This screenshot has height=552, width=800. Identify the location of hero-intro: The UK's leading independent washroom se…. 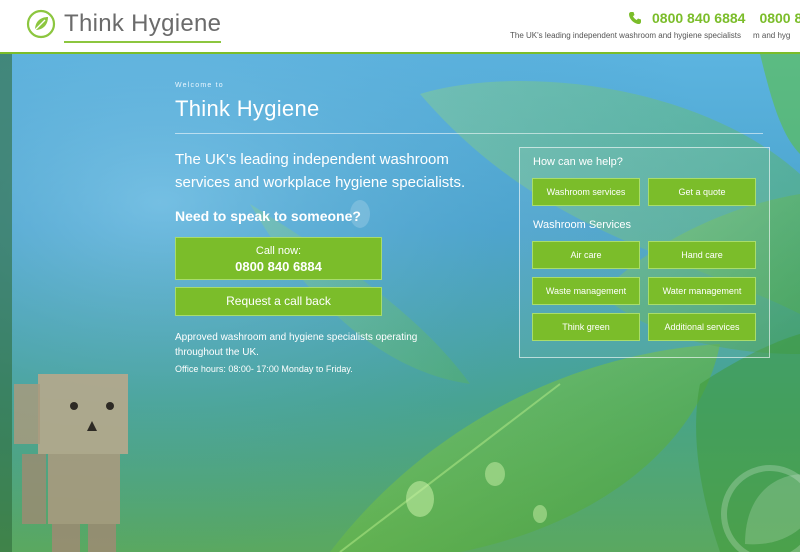
(320, 171).